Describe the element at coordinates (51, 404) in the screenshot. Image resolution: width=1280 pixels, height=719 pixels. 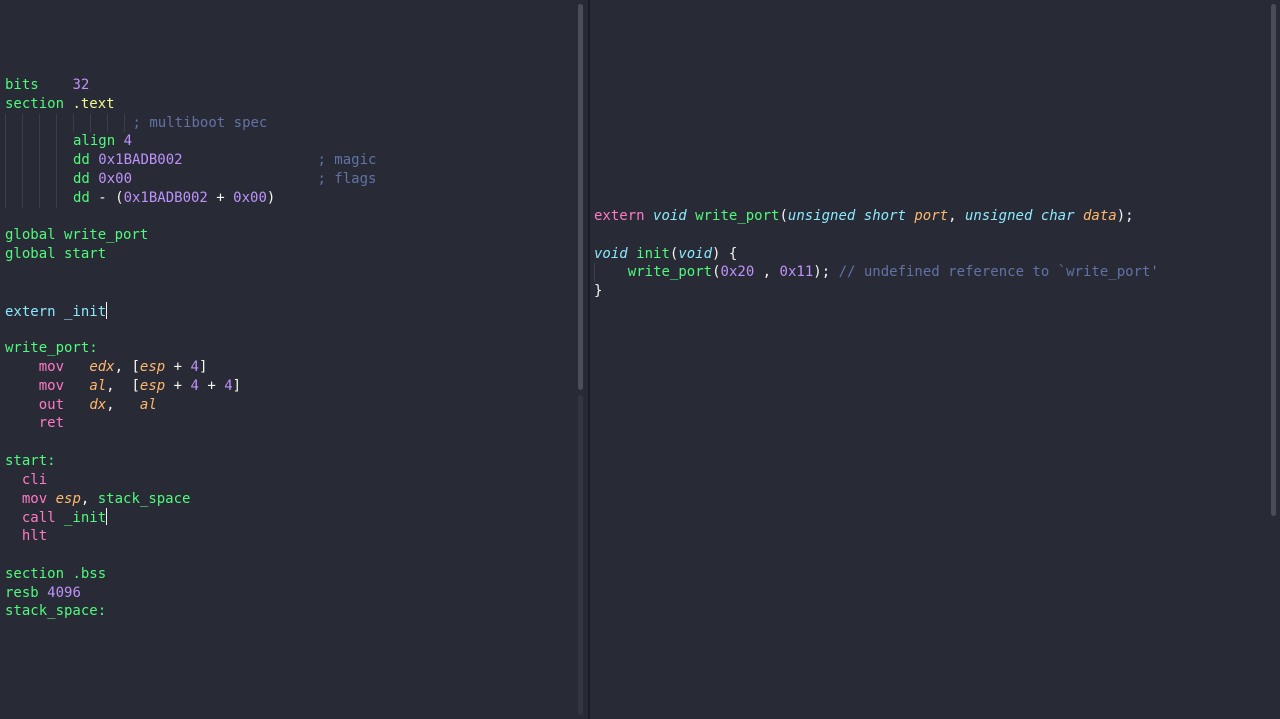
I see `code-token: out` at that location.